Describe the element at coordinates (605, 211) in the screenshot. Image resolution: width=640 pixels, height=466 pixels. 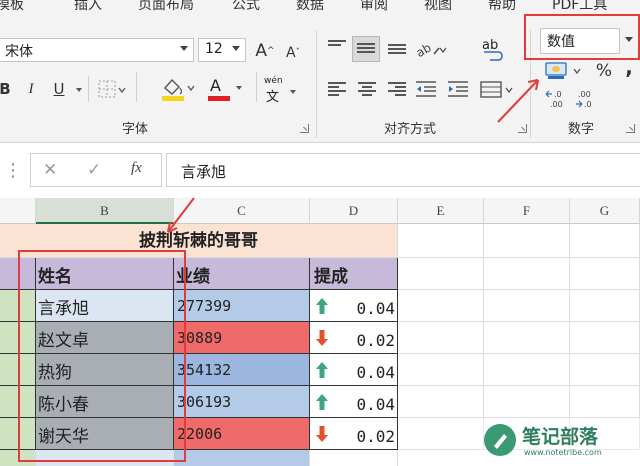
I see `column-header-g: G` at that location.